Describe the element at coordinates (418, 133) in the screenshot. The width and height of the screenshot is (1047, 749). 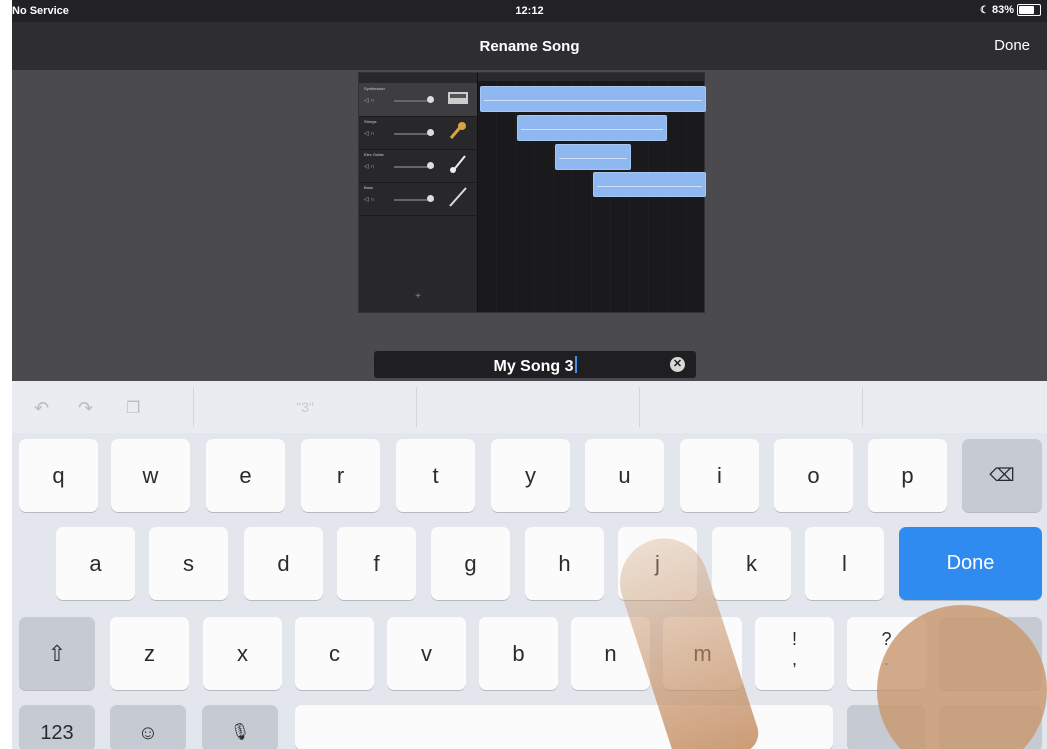
I see `track-header: Strings ◁ ∩` at that location.